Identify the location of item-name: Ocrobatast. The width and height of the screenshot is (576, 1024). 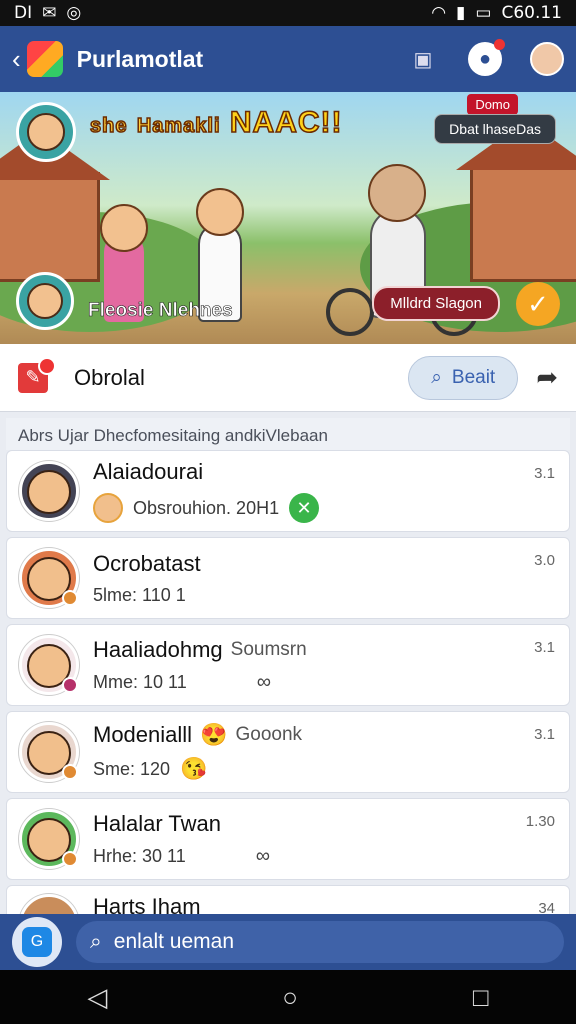
(147, 563).